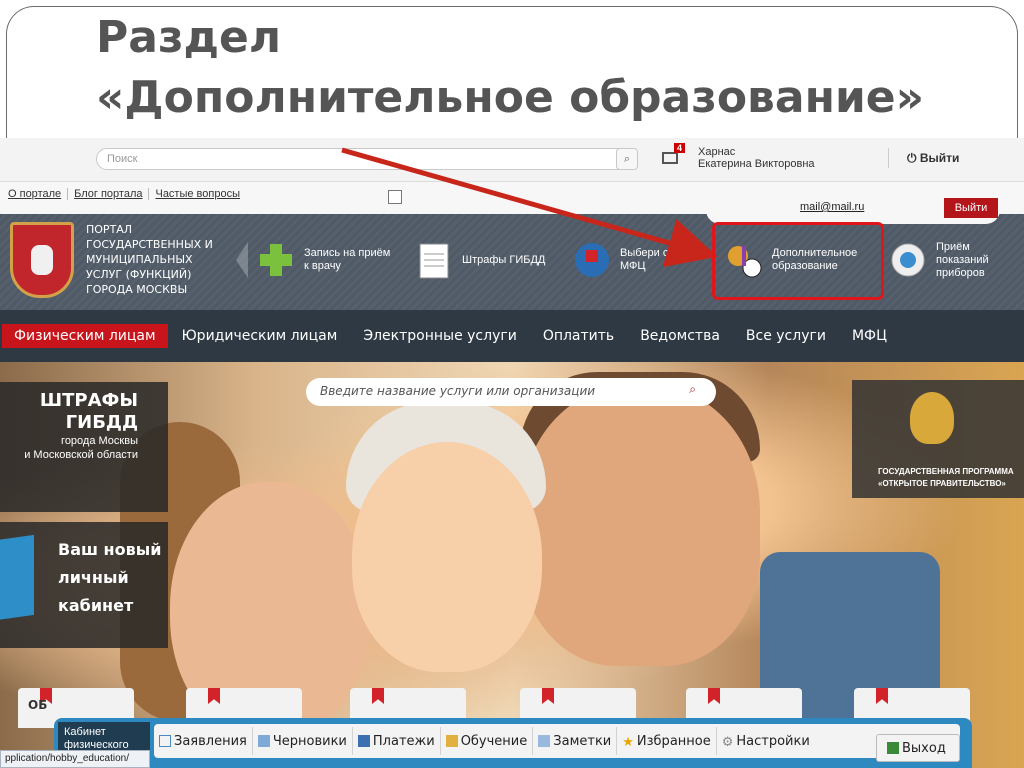  Describe the element at coordinates (869, 336) in the screenshot. I see `nav-mfc: МФЦ` at that location.